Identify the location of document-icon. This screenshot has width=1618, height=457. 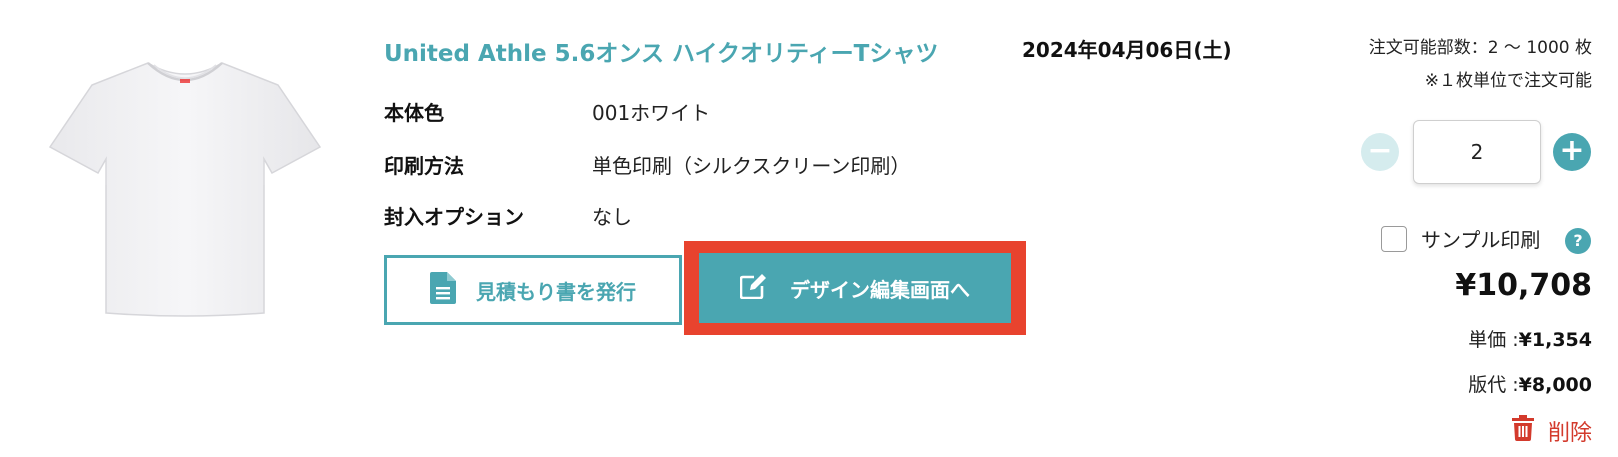
(443, 290).